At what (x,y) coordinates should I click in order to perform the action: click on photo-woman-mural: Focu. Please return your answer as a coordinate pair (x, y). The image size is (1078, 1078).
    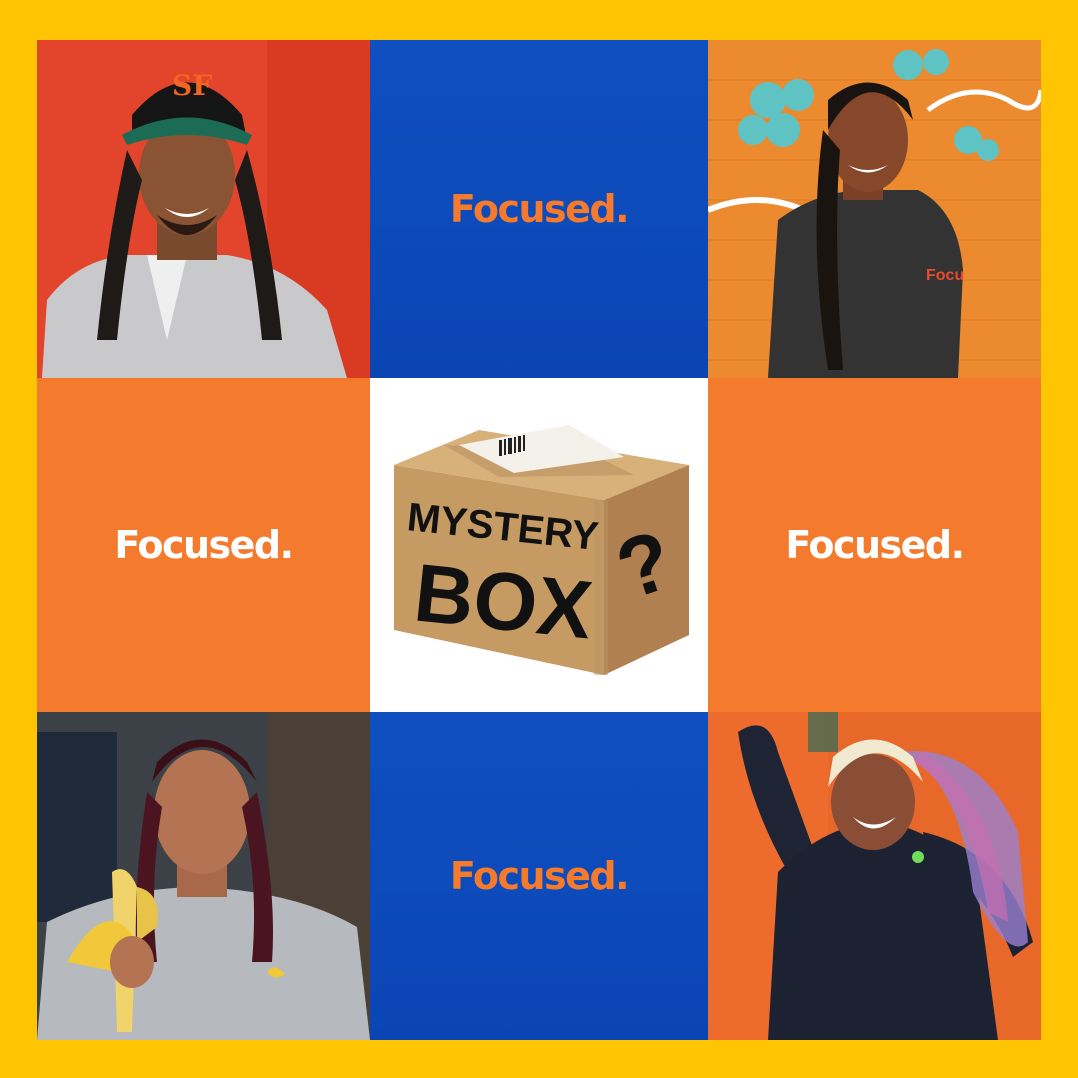
    Looking at the image, I should click on (874, 209).